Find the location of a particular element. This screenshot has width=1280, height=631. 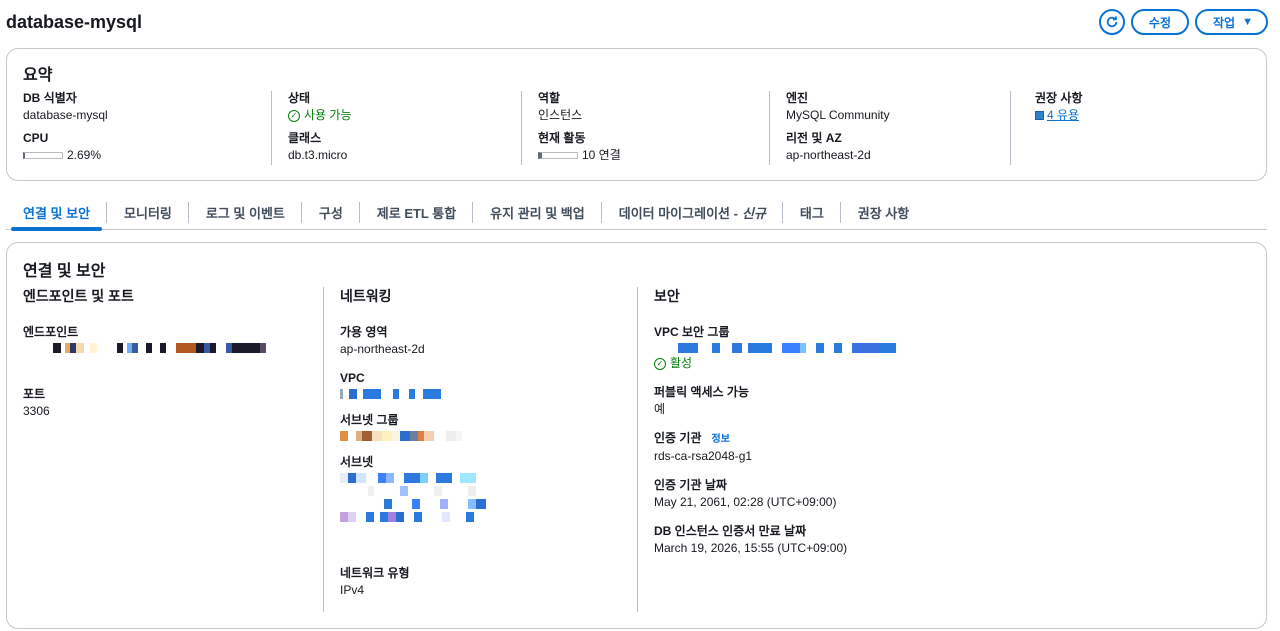

subnets-label: 서브넷 is located at coordinates (357, 462).